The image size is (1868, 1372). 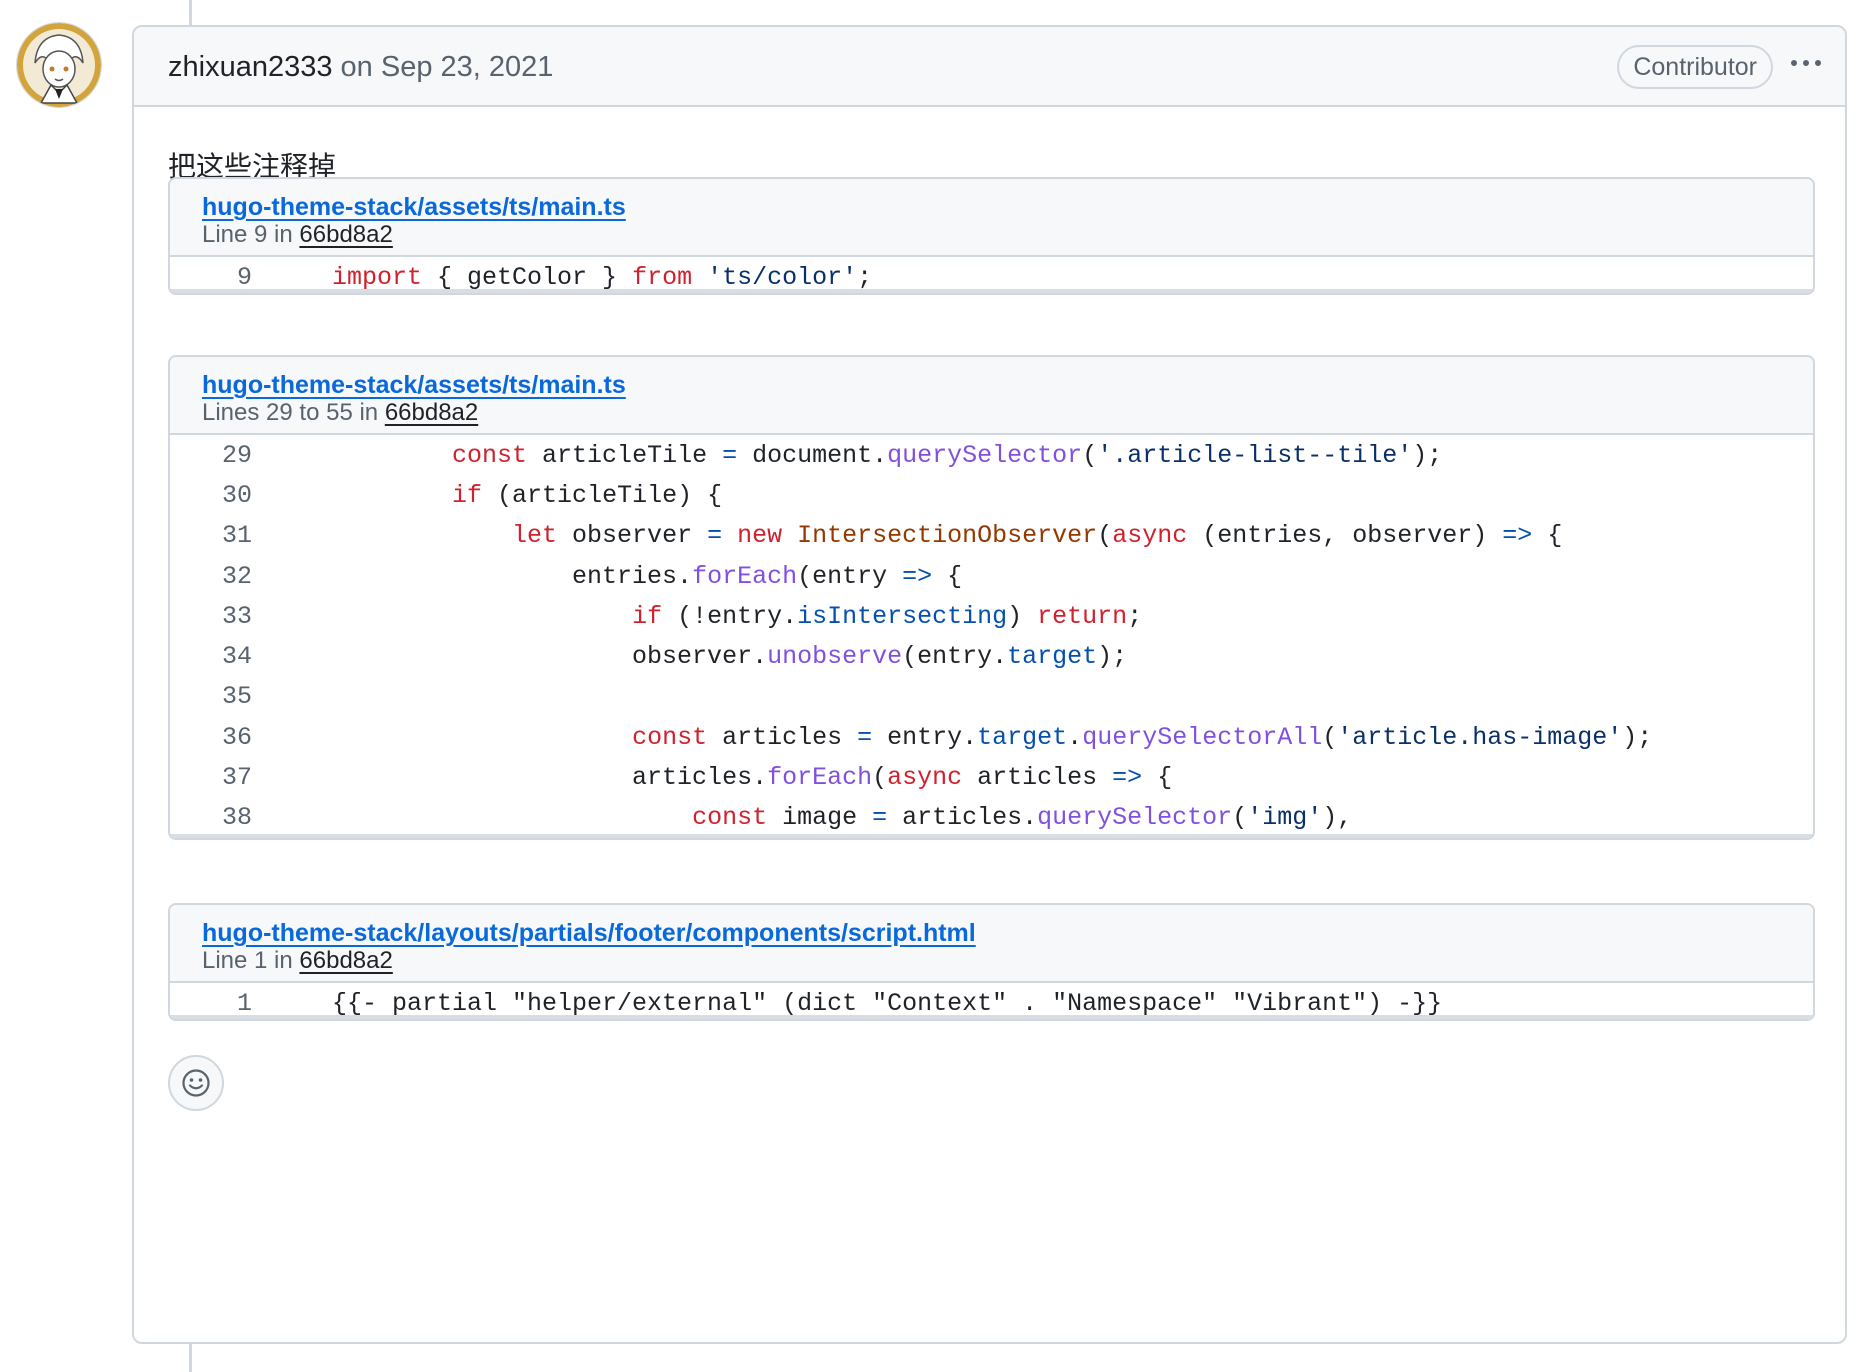 I want to click on line-number: 30, so click(x=211, y=495).